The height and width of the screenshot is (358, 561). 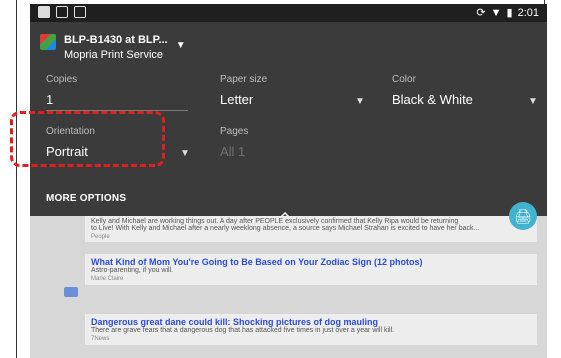 I want to click on more-options-button: MORE OPTIONS, so click(x=86, y=198).